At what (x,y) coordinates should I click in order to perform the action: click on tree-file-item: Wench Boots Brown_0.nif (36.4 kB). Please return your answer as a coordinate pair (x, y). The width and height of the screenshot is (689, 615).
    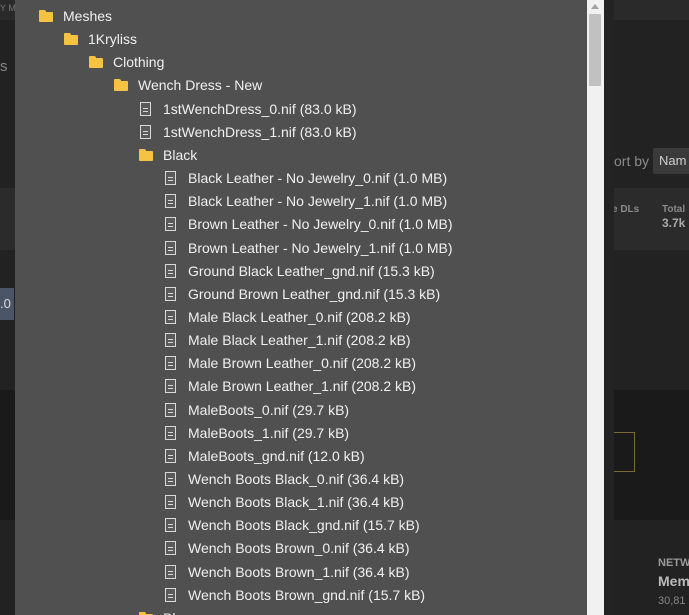
    Looking at the image, I should click on (286, 548).